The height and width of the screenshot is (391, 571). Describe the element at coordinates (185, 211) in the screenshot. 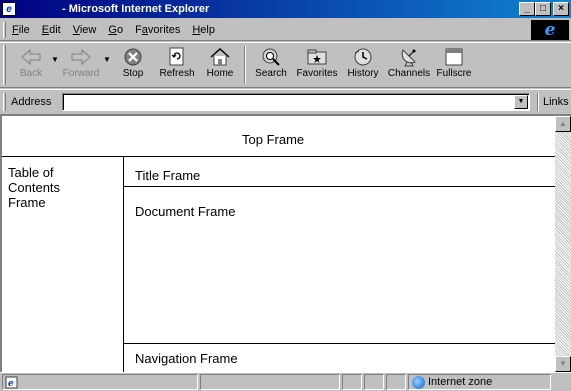

I see `document-frame-label: Document Frame` at that location.